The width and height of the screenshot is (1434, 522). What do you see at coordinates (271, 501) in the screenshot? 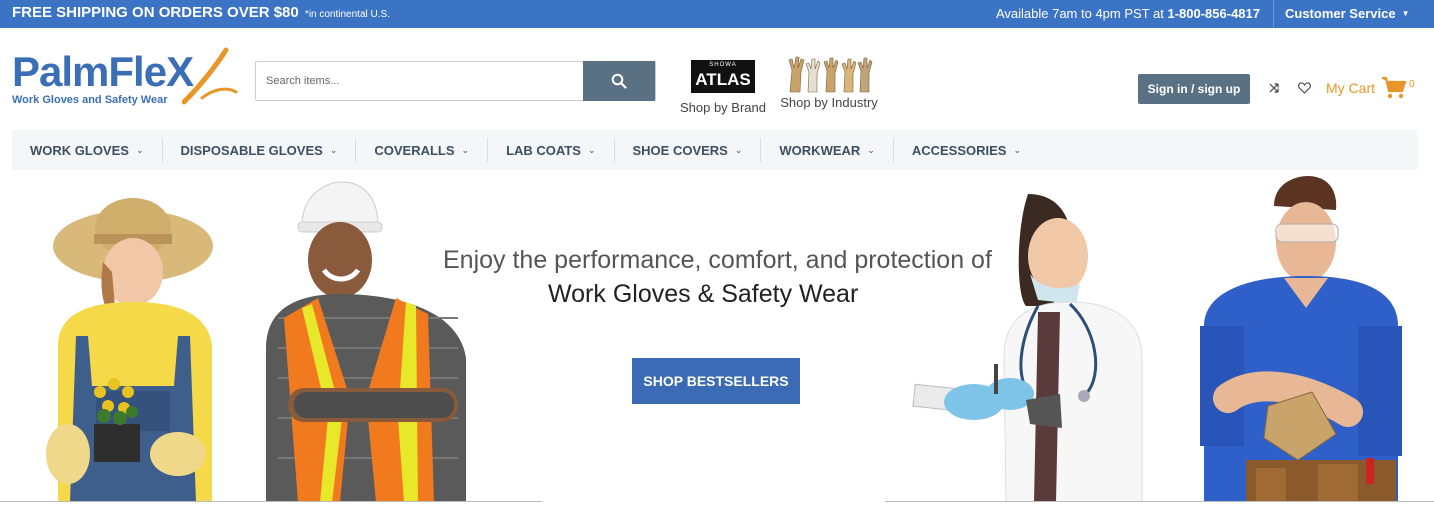
I see `hero-bottom-divider-left` at bounding box center [271, 501].